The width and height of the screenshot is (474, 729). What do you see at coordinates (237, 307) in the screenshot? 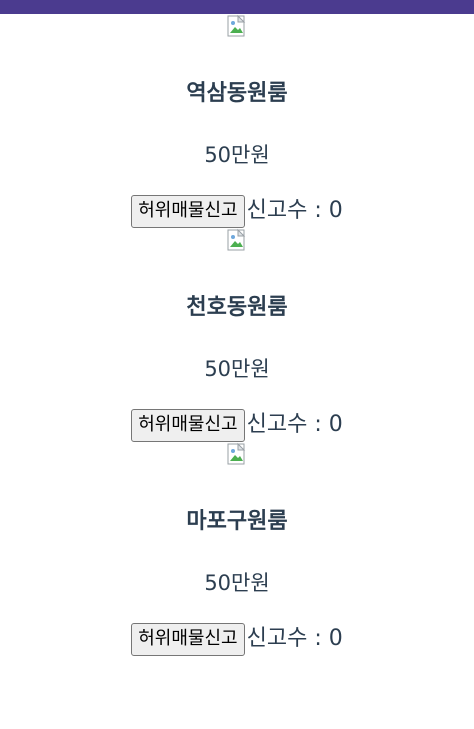
I see `listing-title: 천호동원룸` at bounding box center [237, 307].